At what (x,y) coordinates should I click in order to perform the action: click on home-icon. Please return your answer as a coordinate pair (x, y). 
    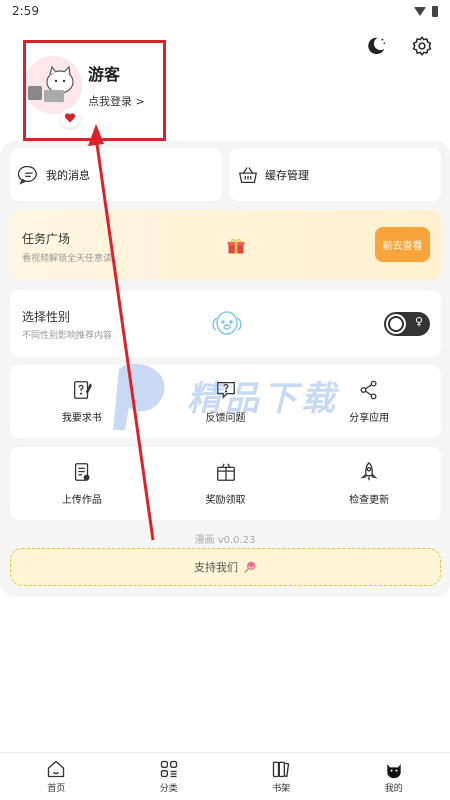
    Looking at the image, I should click on (56, 769).